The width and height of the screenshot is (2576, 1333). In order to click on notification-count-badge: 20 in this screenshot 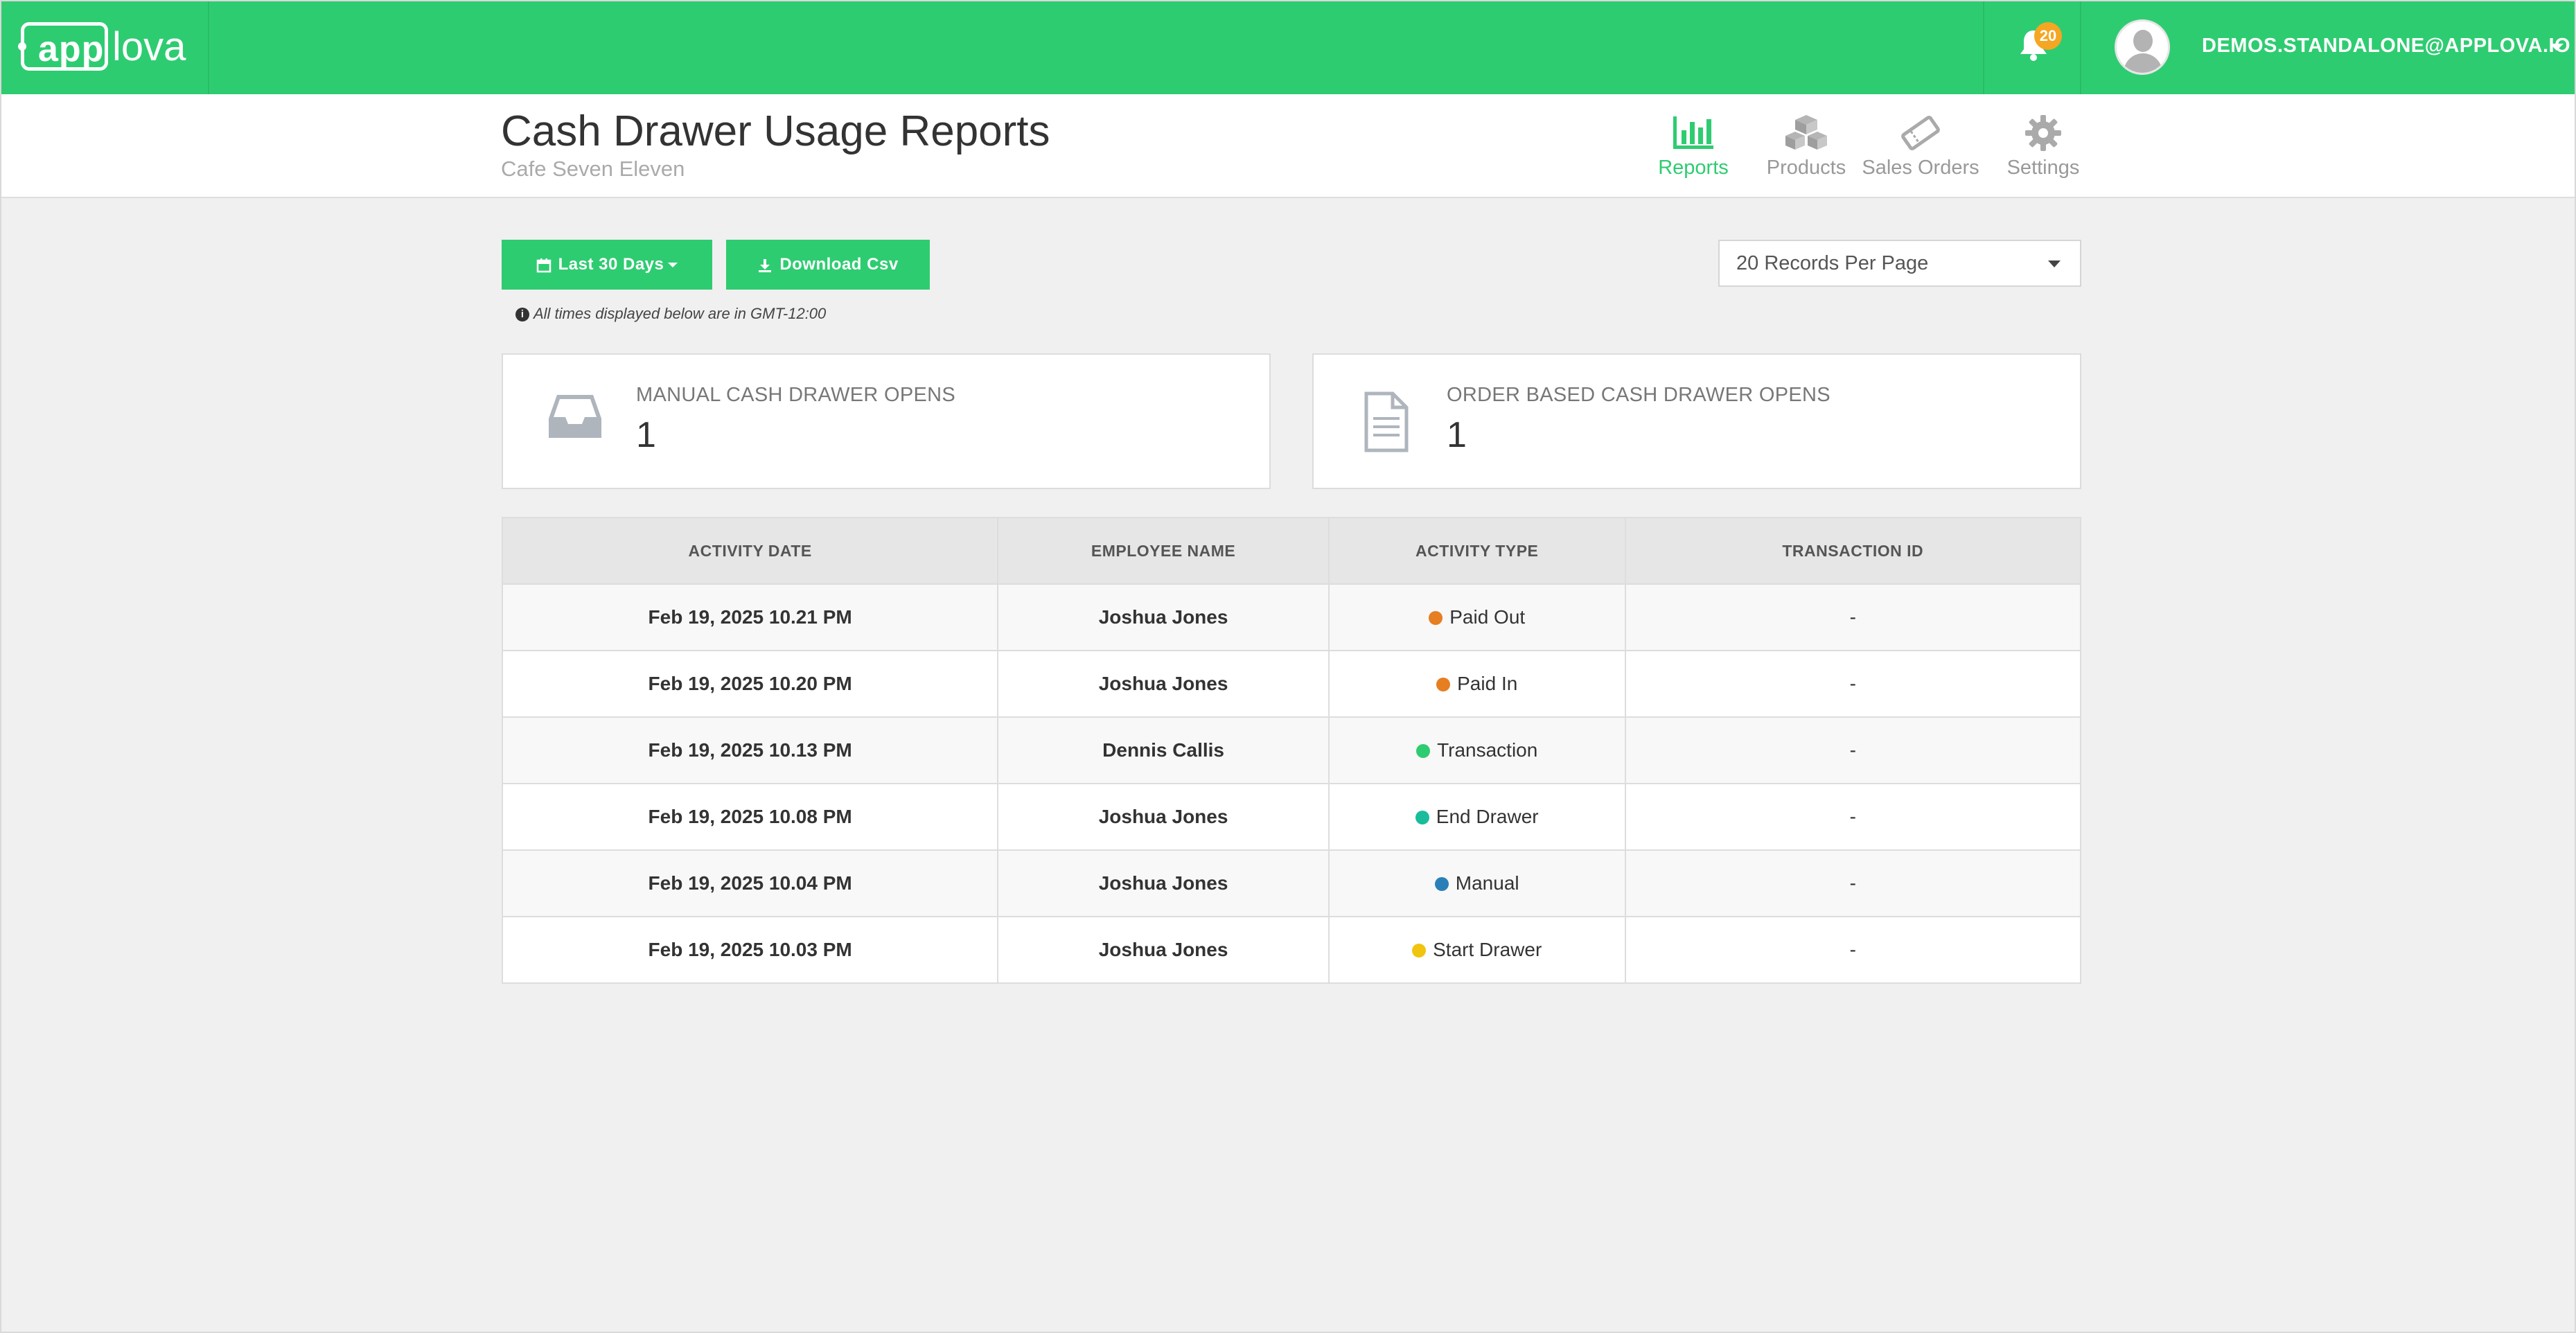, I will do `click(2048, 36)`.